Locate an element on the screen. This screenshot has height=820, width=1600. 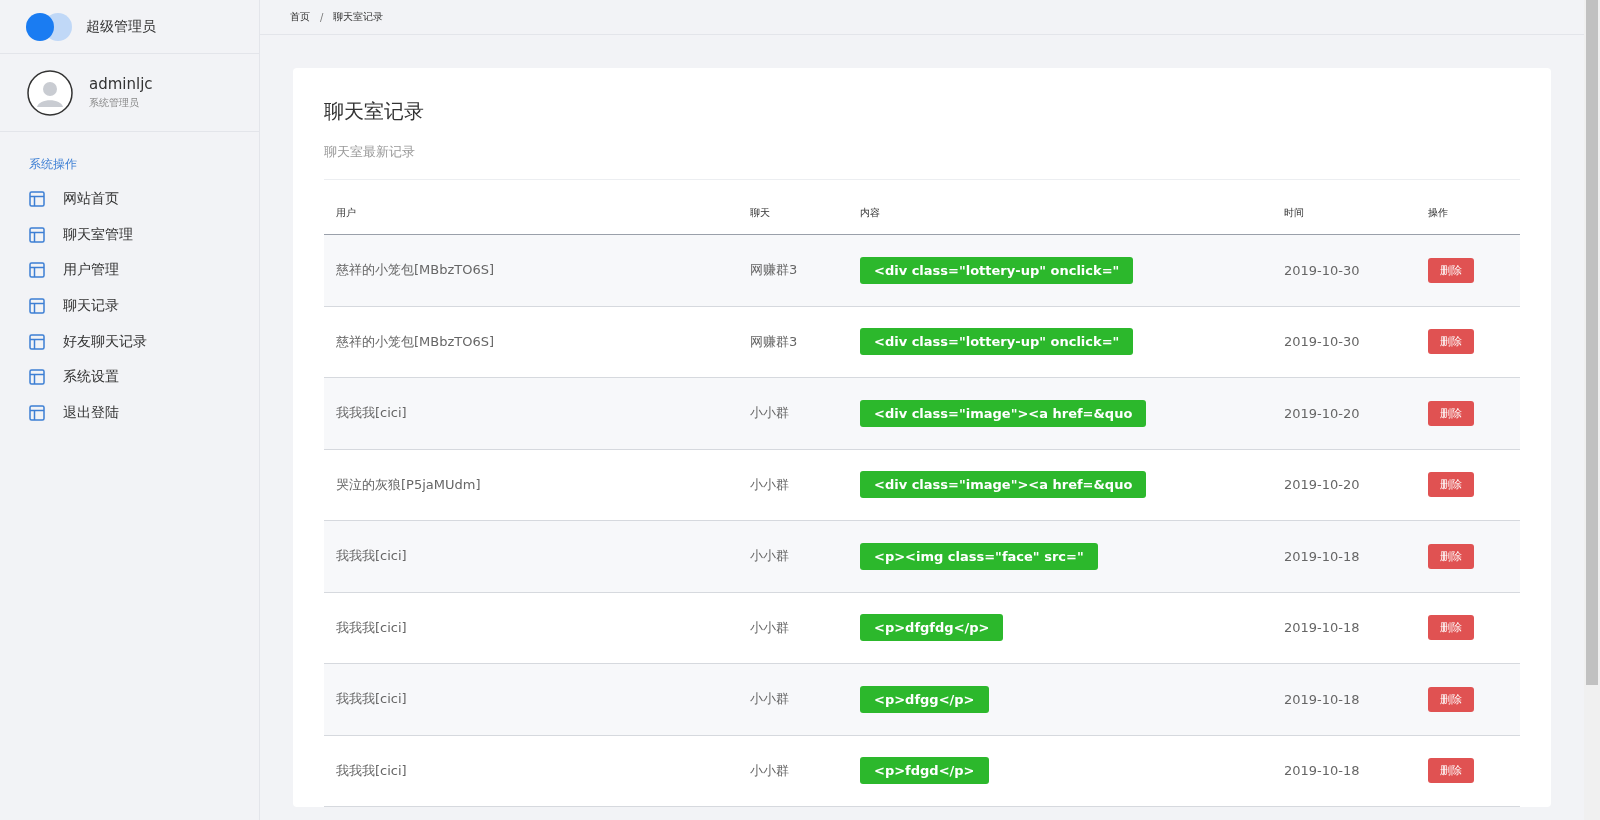
breadcrumb-link: 聊天室记录 is located at coordinates (358, 17).